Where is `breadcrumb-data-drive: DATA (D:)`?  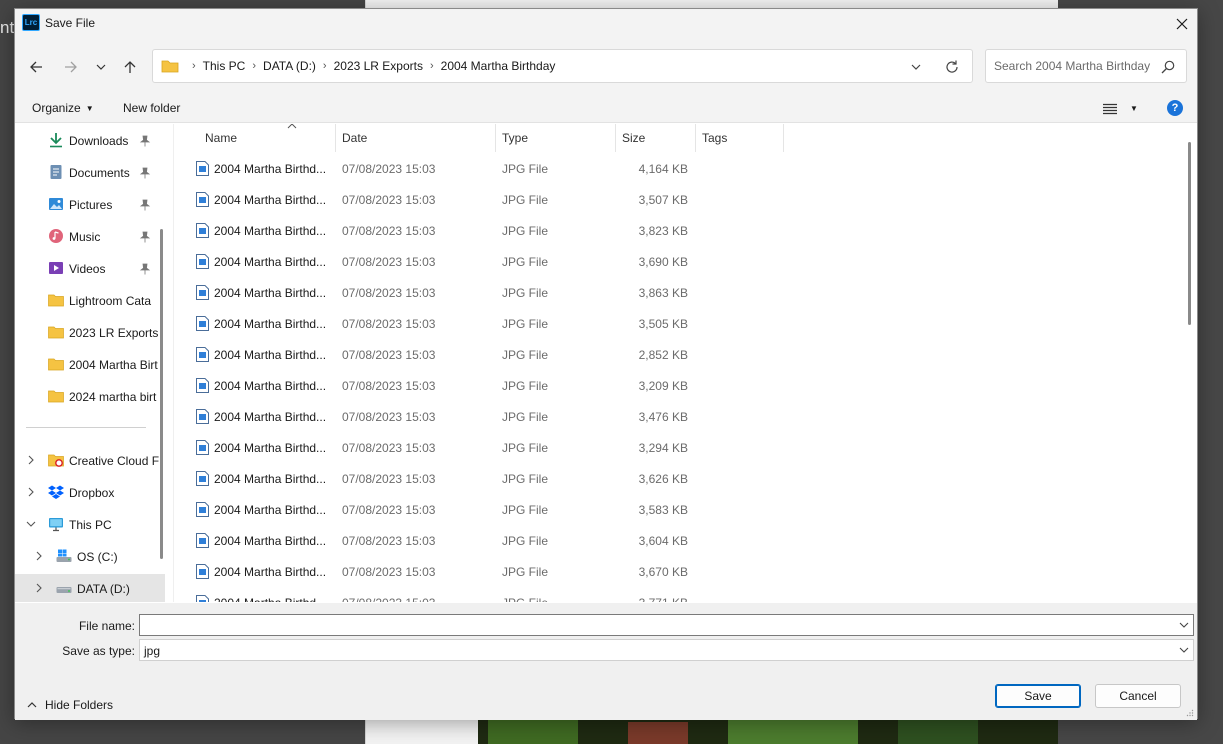
breadcrumb-data-drive: DATA (D:) is located at coordinates (289, 66).